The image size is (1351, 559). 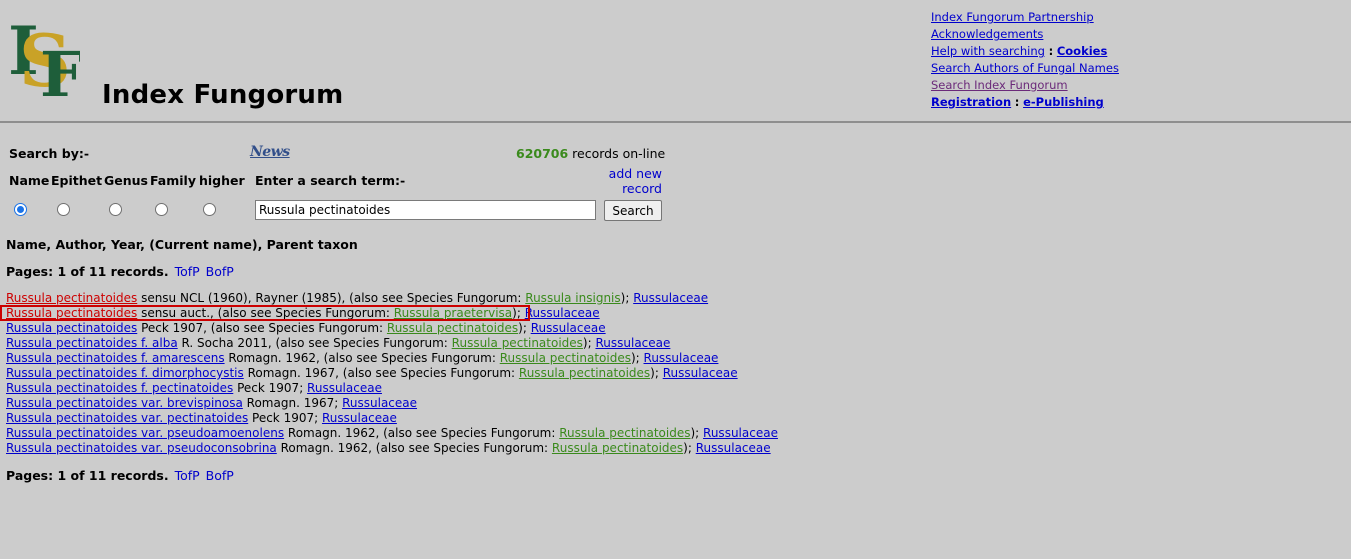 What do you see at coordinates (988, 51) in the screenshot?
I see `help-searching-link: Help with searching` at bounding box center [988, 51].